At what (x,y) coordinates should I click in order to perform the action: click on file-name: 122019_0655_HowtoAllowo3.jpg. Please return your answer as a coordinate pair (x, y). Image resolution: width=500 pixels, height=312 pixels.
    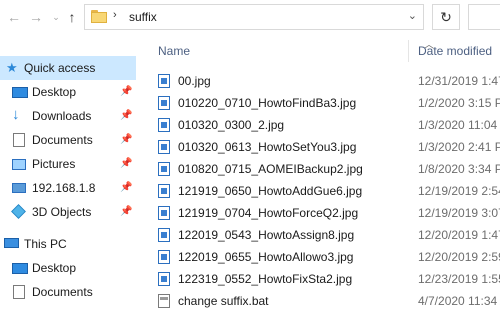
    Looking at the image, I should click on (266, 257).